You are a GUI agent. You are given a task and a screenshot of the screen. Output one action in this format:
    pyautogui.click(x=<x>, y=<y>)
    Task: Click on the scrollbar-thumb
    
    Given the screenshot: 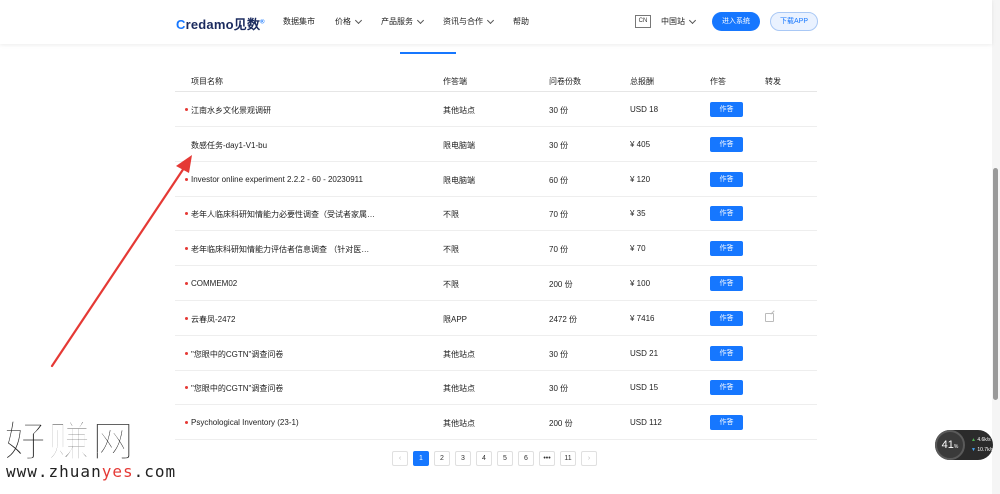 What is the action you would take?
    pyautogui.click(x=995, y=284)
    